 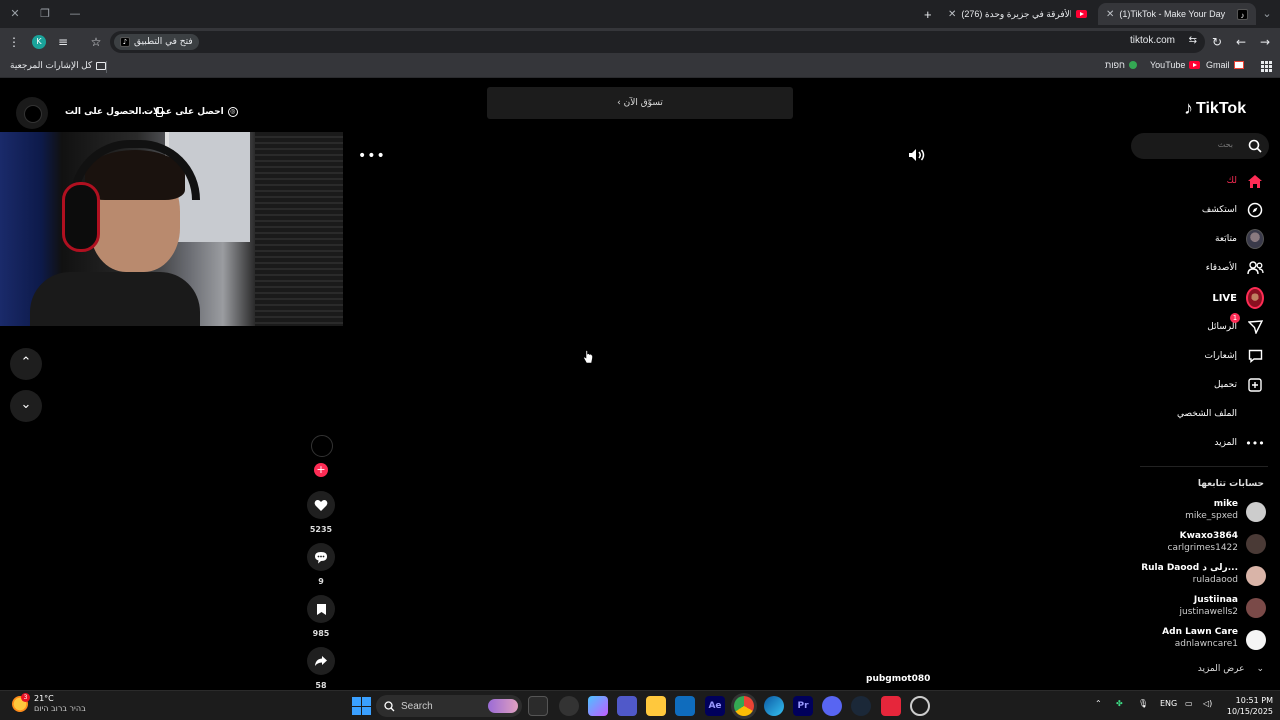 What do you see at coordinates (598, 706) in the screenshot?
I see `copilot-icon` at bounding box center [598, 706].